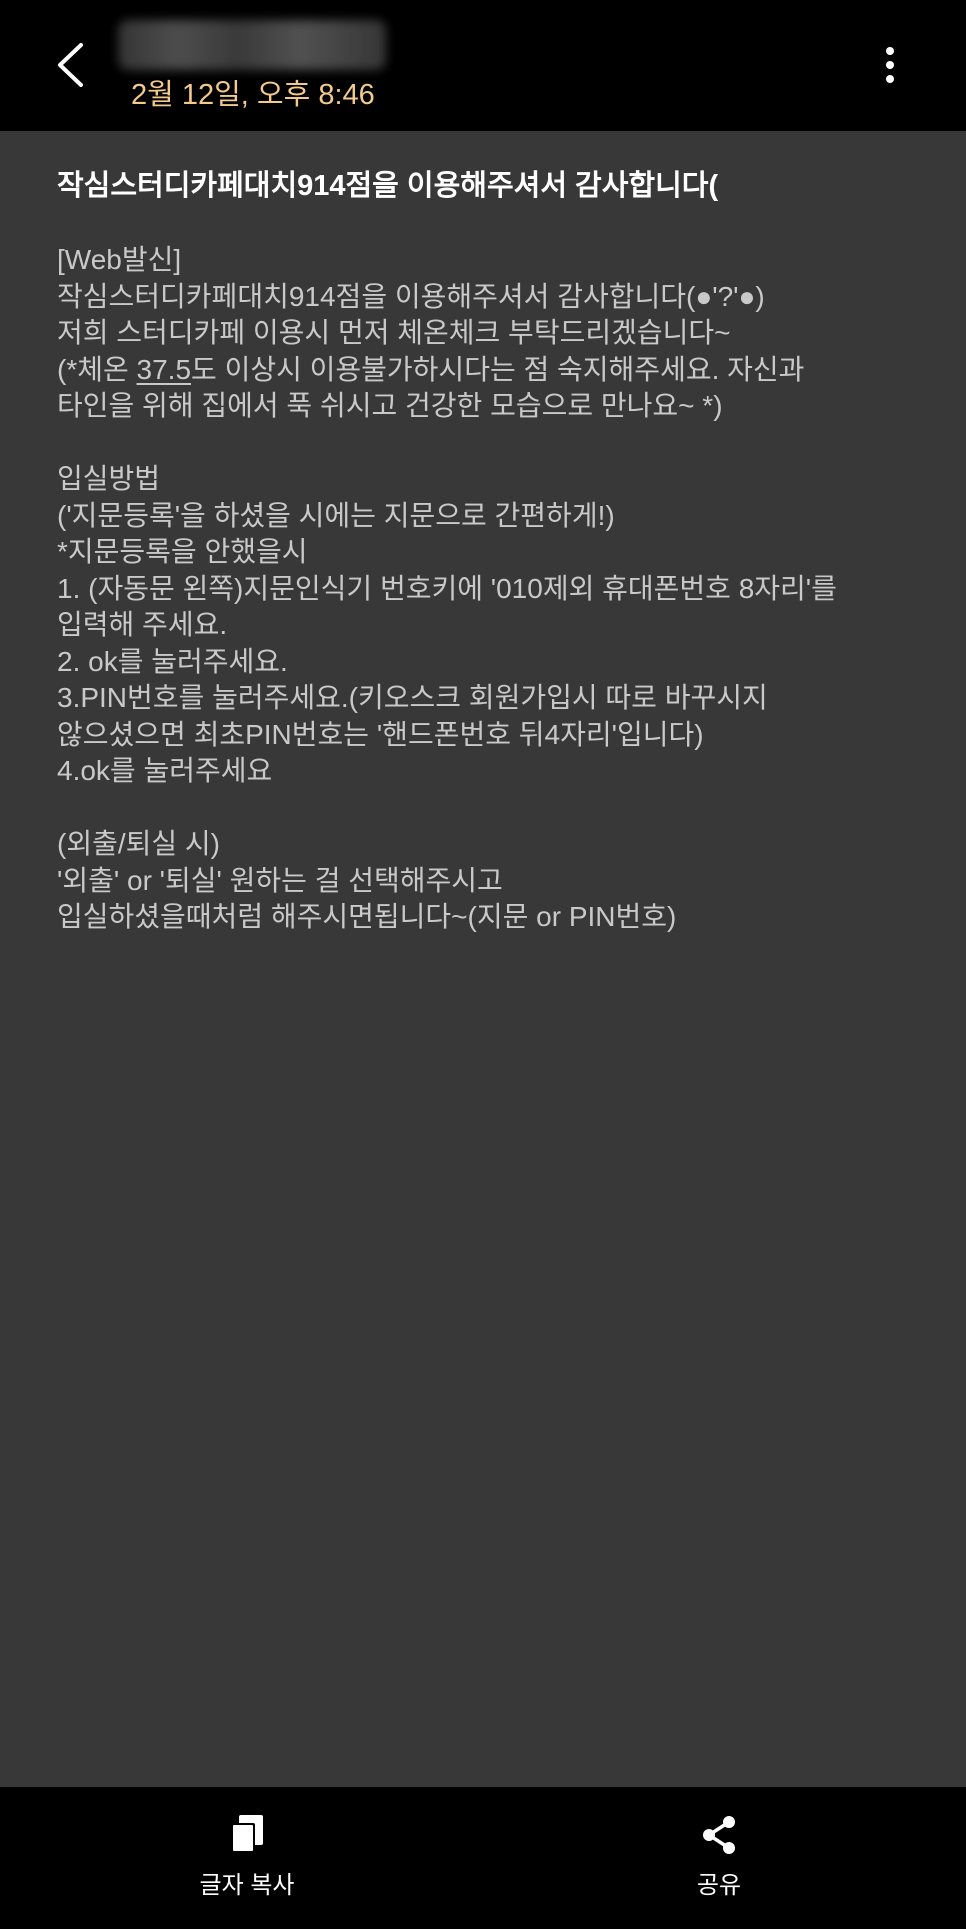 This screenshot has height=1929, width=966. What do you see at coordinates (394, 332) in the screenshot?
I see `message-line: 저희 스터디카페 이용시 먼저 체온체크 부탁드리겠습니다~` at bounding box center [394, 332].